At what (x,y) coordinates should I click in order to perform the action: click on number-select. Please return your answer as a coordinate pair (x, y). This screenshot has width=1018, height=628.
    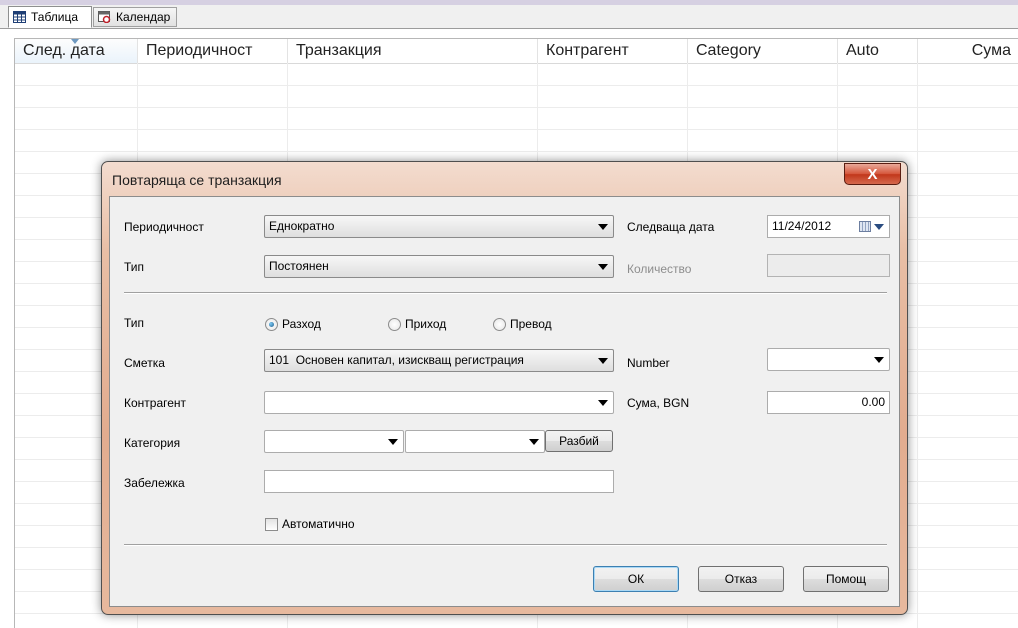
    Looking at the image, I should click on (828, 359).